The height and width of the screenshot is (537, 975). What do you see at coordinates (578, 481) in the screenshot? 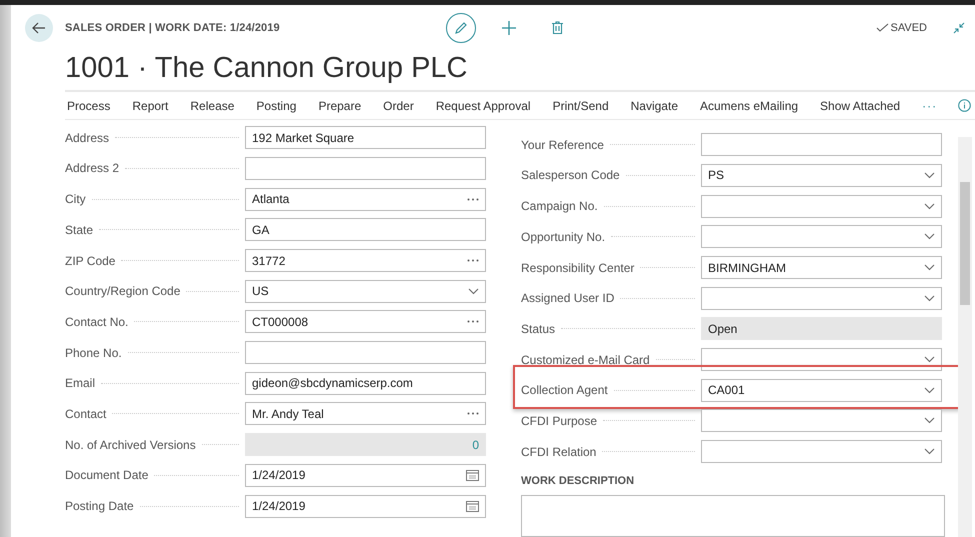
I see `section-heading: WORK DESCRIPTION` at bounding box center [578, 481].